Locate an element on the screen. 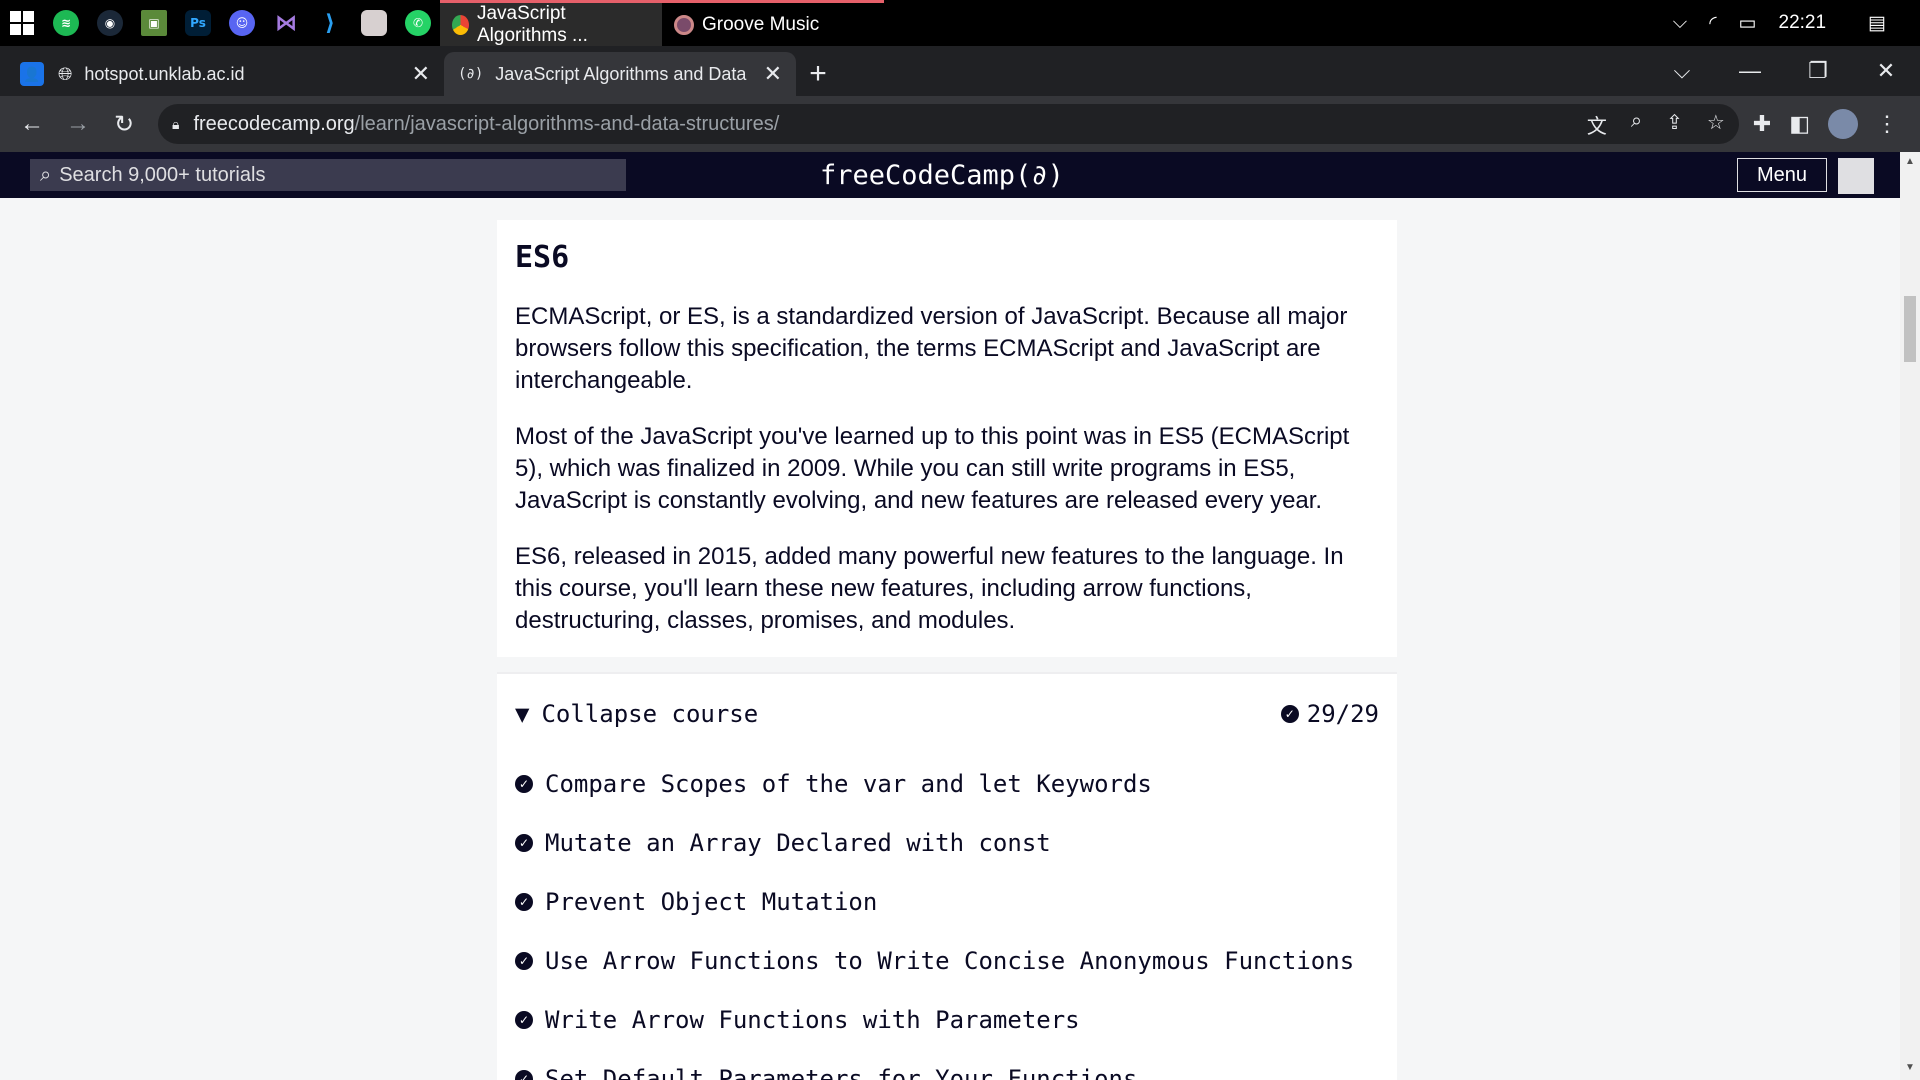  course-progress: ✓ 29/29 is located at coordinates (1329, 714).